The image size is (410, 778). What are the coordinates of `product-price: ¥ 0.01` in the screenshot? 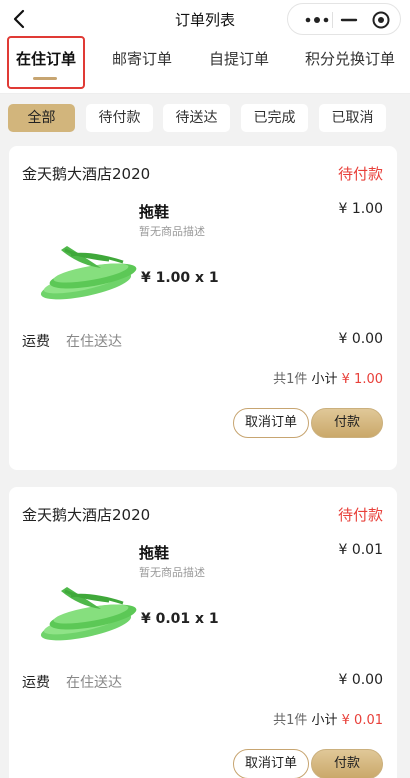 It's located at (360, 550).